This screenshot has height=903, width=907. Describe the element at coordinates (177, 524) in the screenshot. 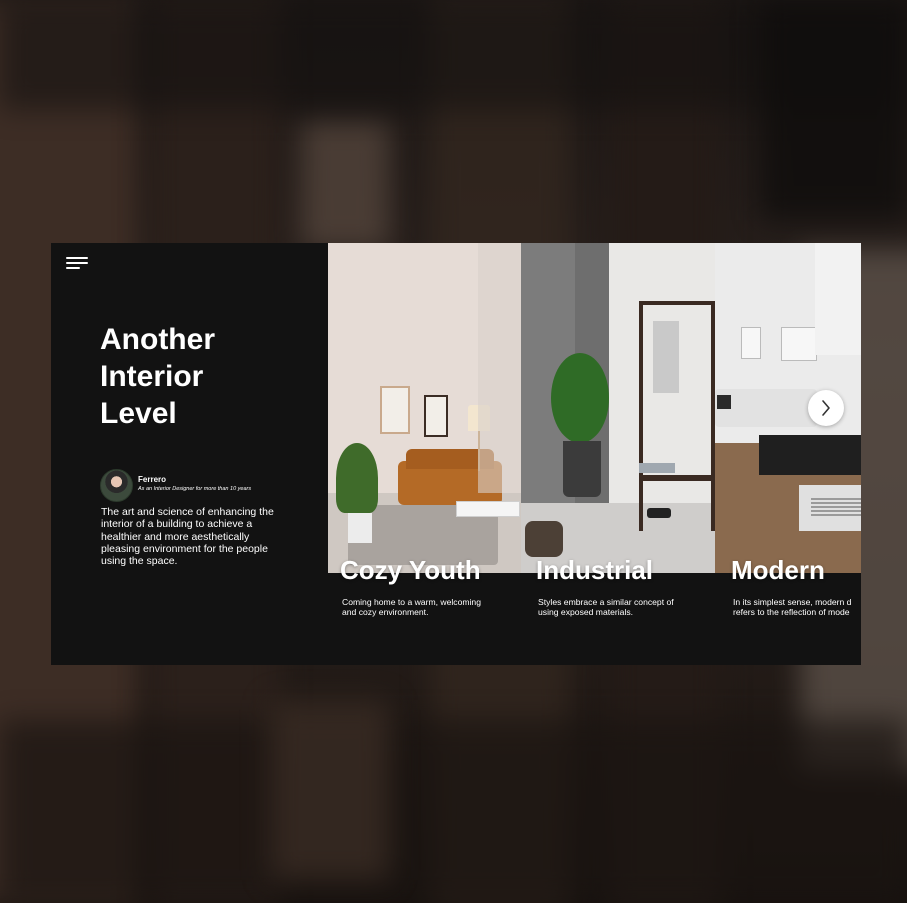

I see `description-line: interior of a building to achieve a` at that location.